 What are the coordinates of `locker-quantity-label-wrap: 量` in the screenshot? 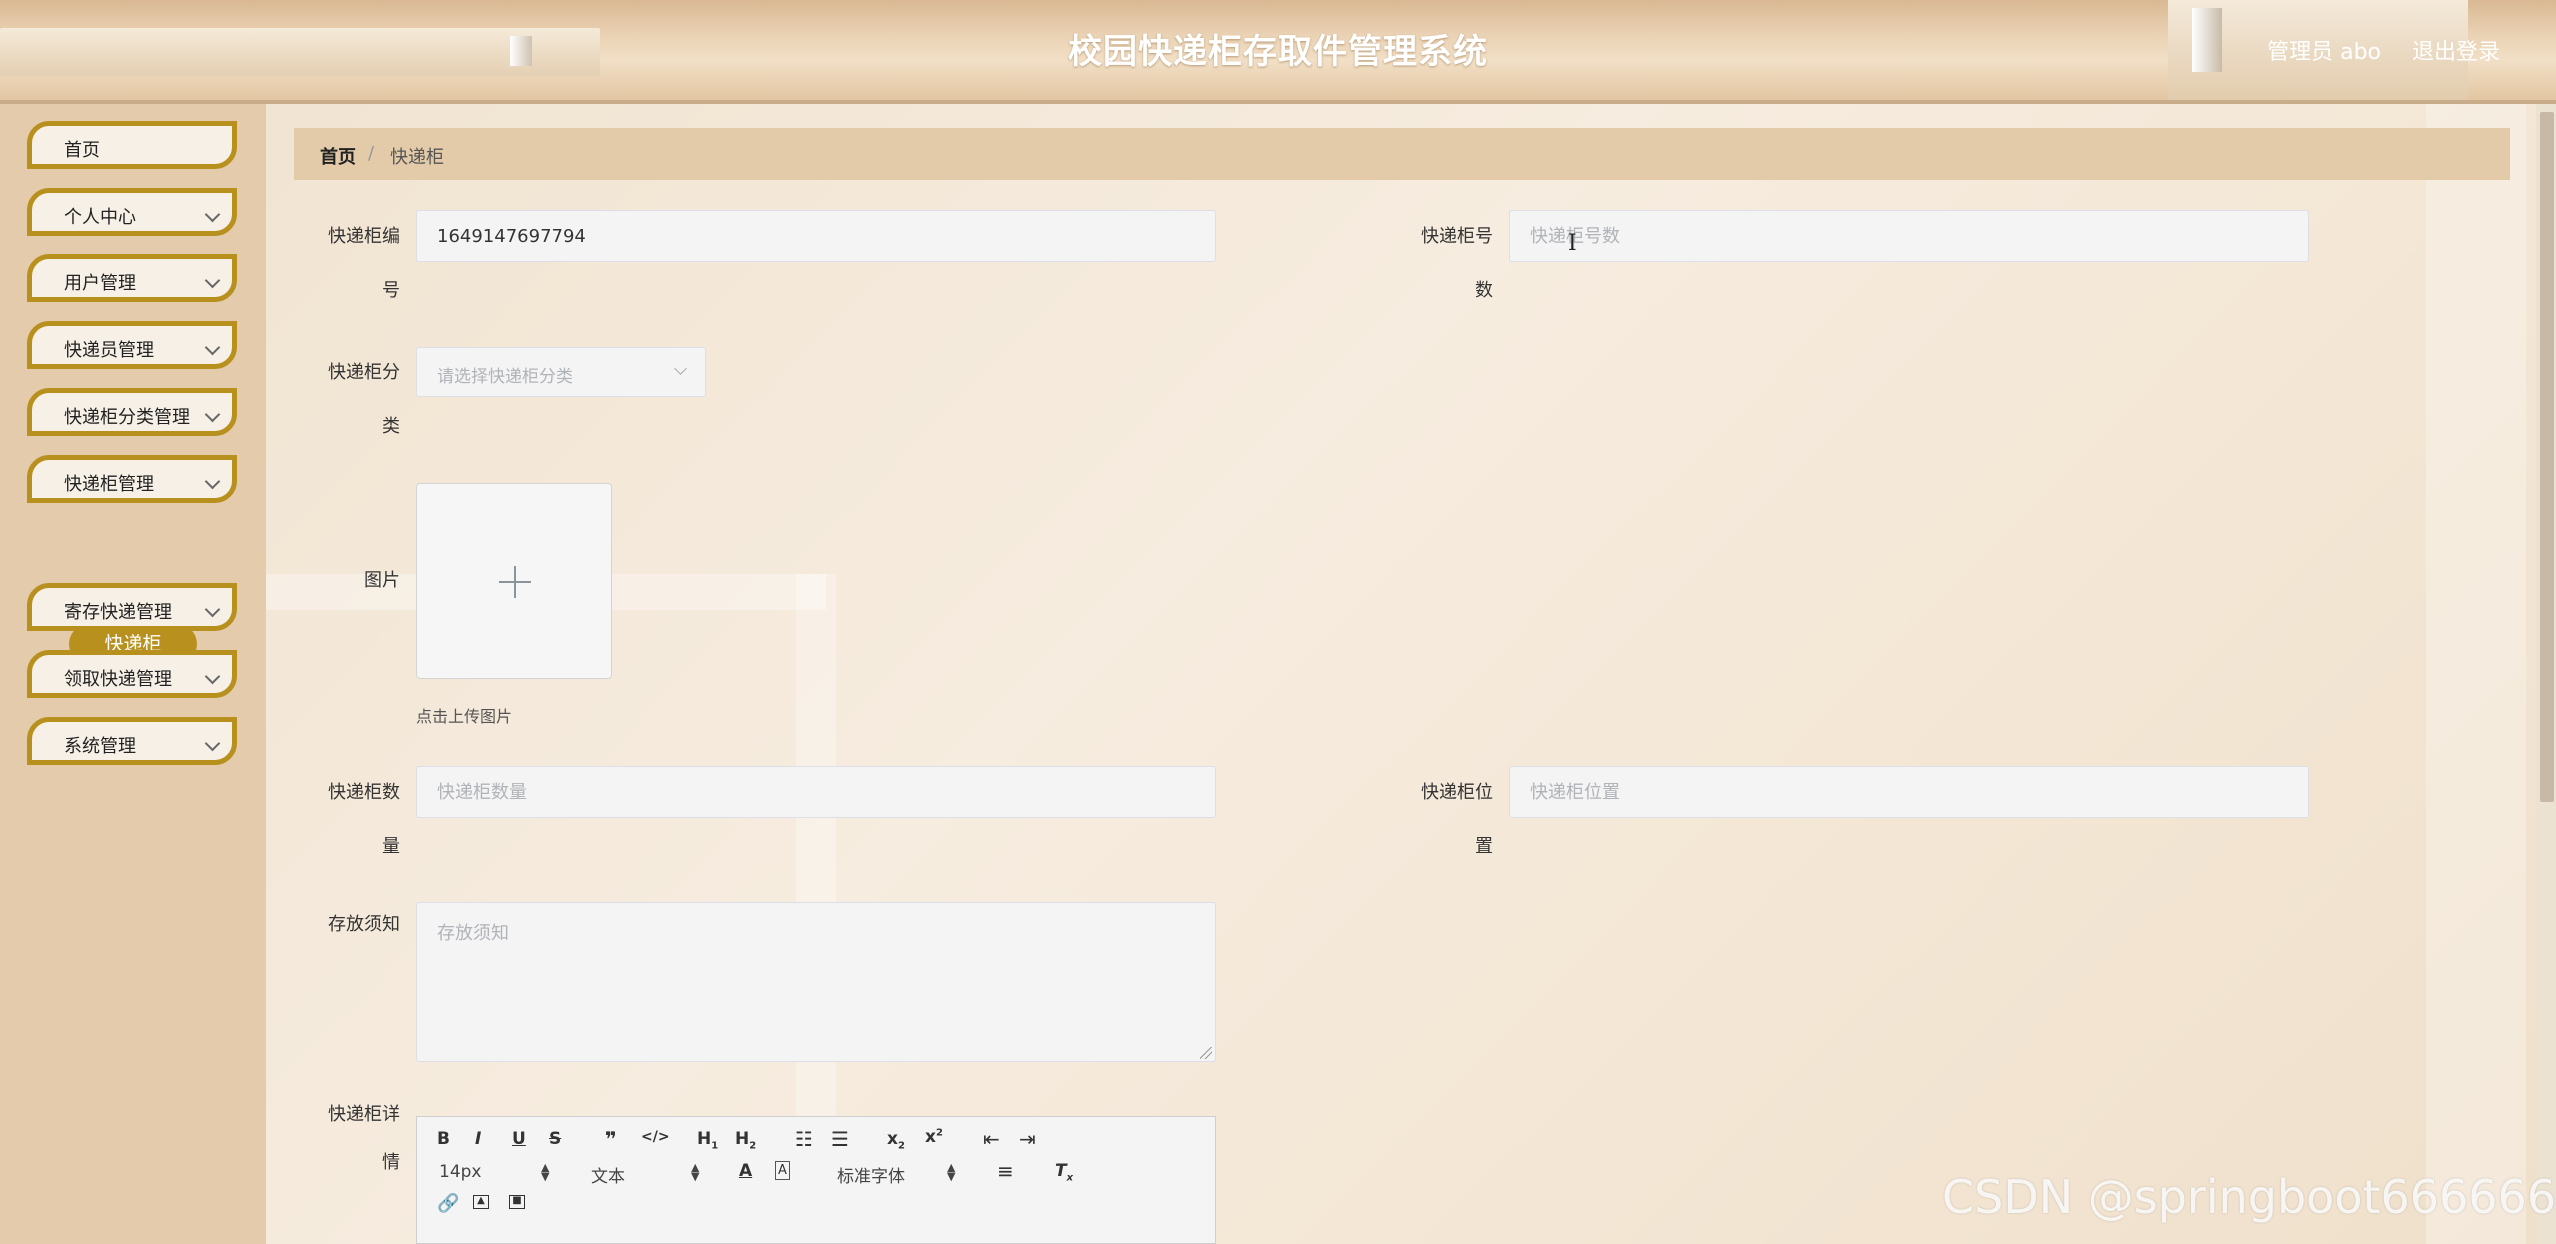 It's located at (391, 846).